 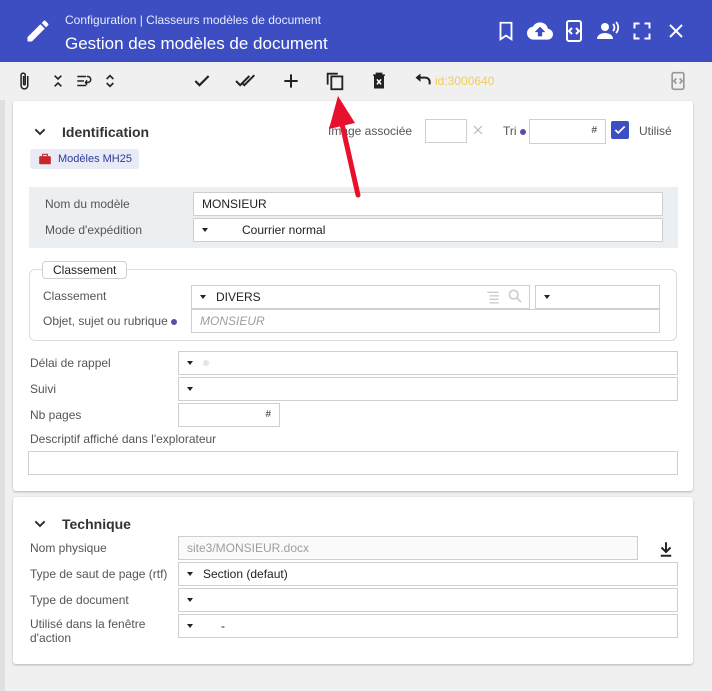 What do you see at coordinates (110, 81) in the screenshot?
I see `expand-all-icon` at bounding box center [110, 81].